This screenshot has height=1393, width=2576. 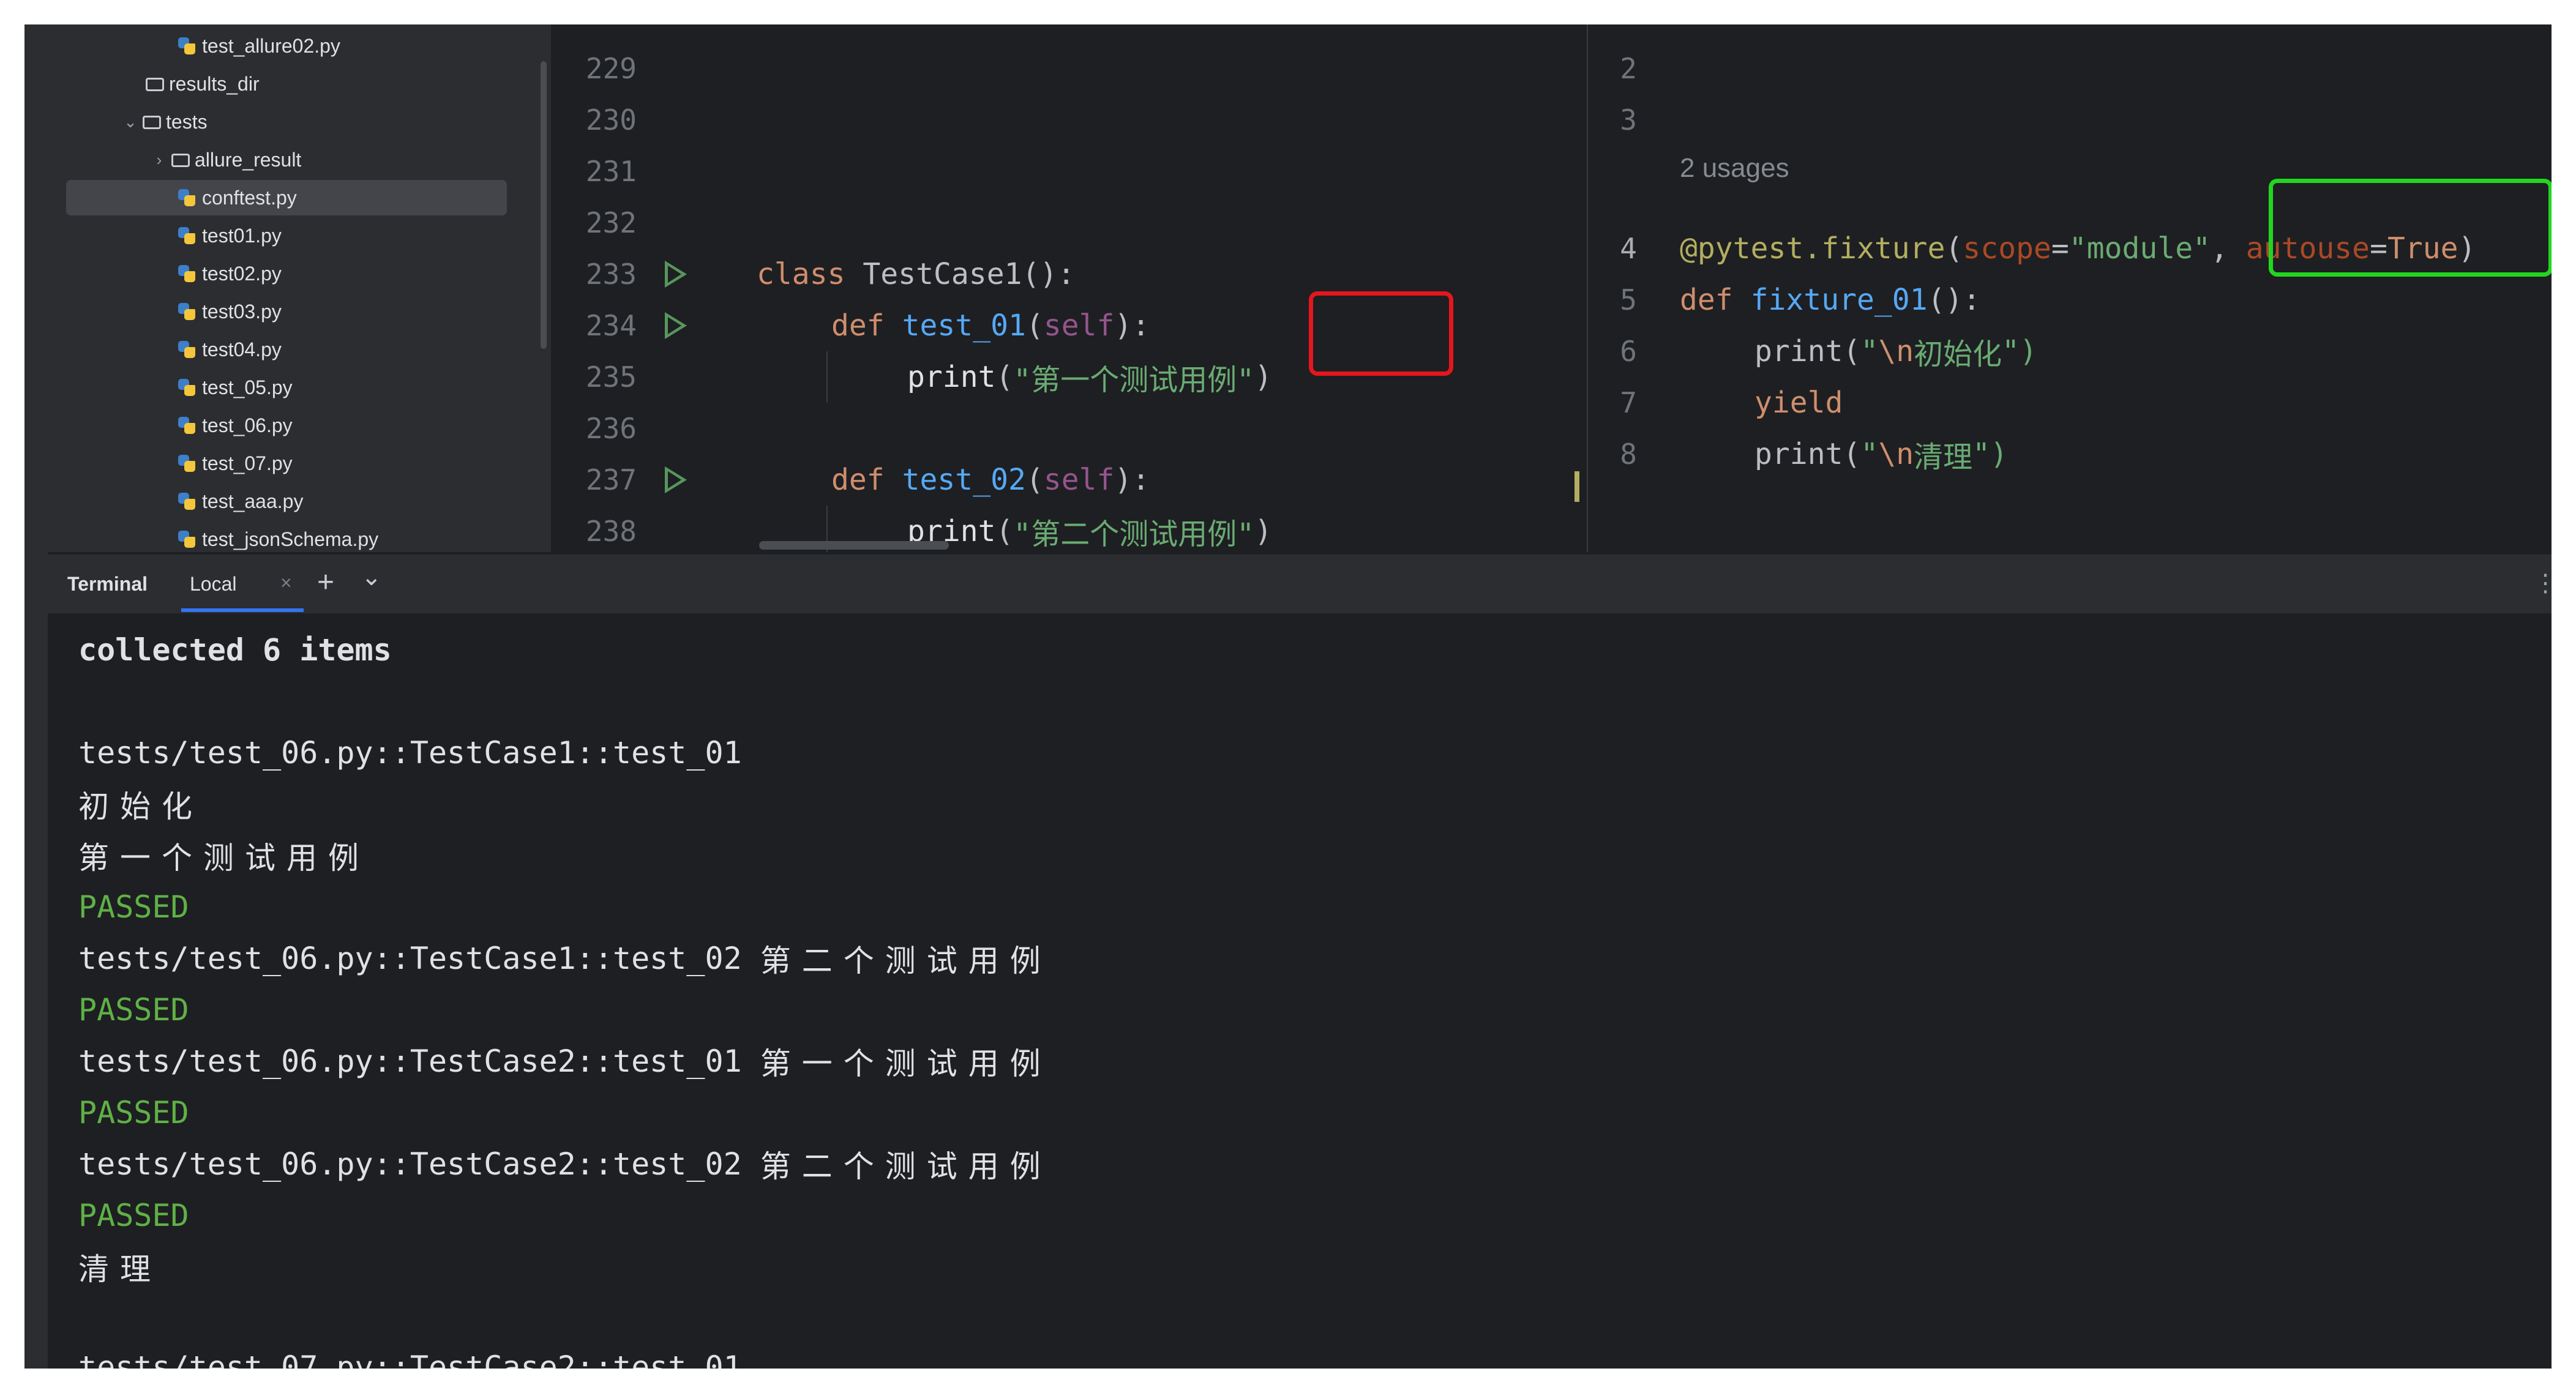 I want to click on run-test-01-icon, so click(x=676, y=325).